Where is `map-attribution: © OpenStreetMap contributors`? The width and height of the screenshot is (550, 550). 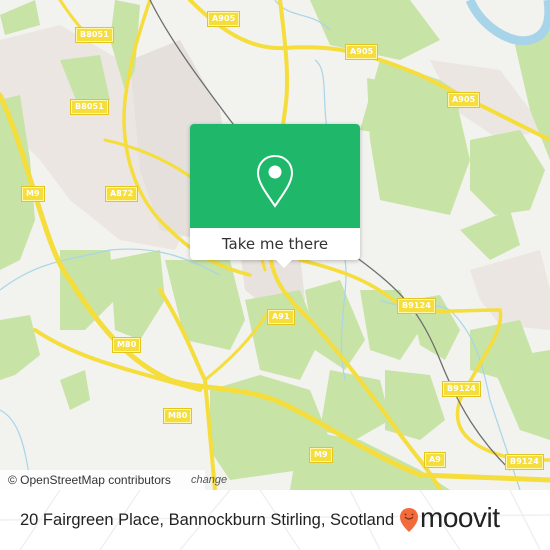 map-attribution: © OpenStreetMap contributors is located at coordinates (102, 480).